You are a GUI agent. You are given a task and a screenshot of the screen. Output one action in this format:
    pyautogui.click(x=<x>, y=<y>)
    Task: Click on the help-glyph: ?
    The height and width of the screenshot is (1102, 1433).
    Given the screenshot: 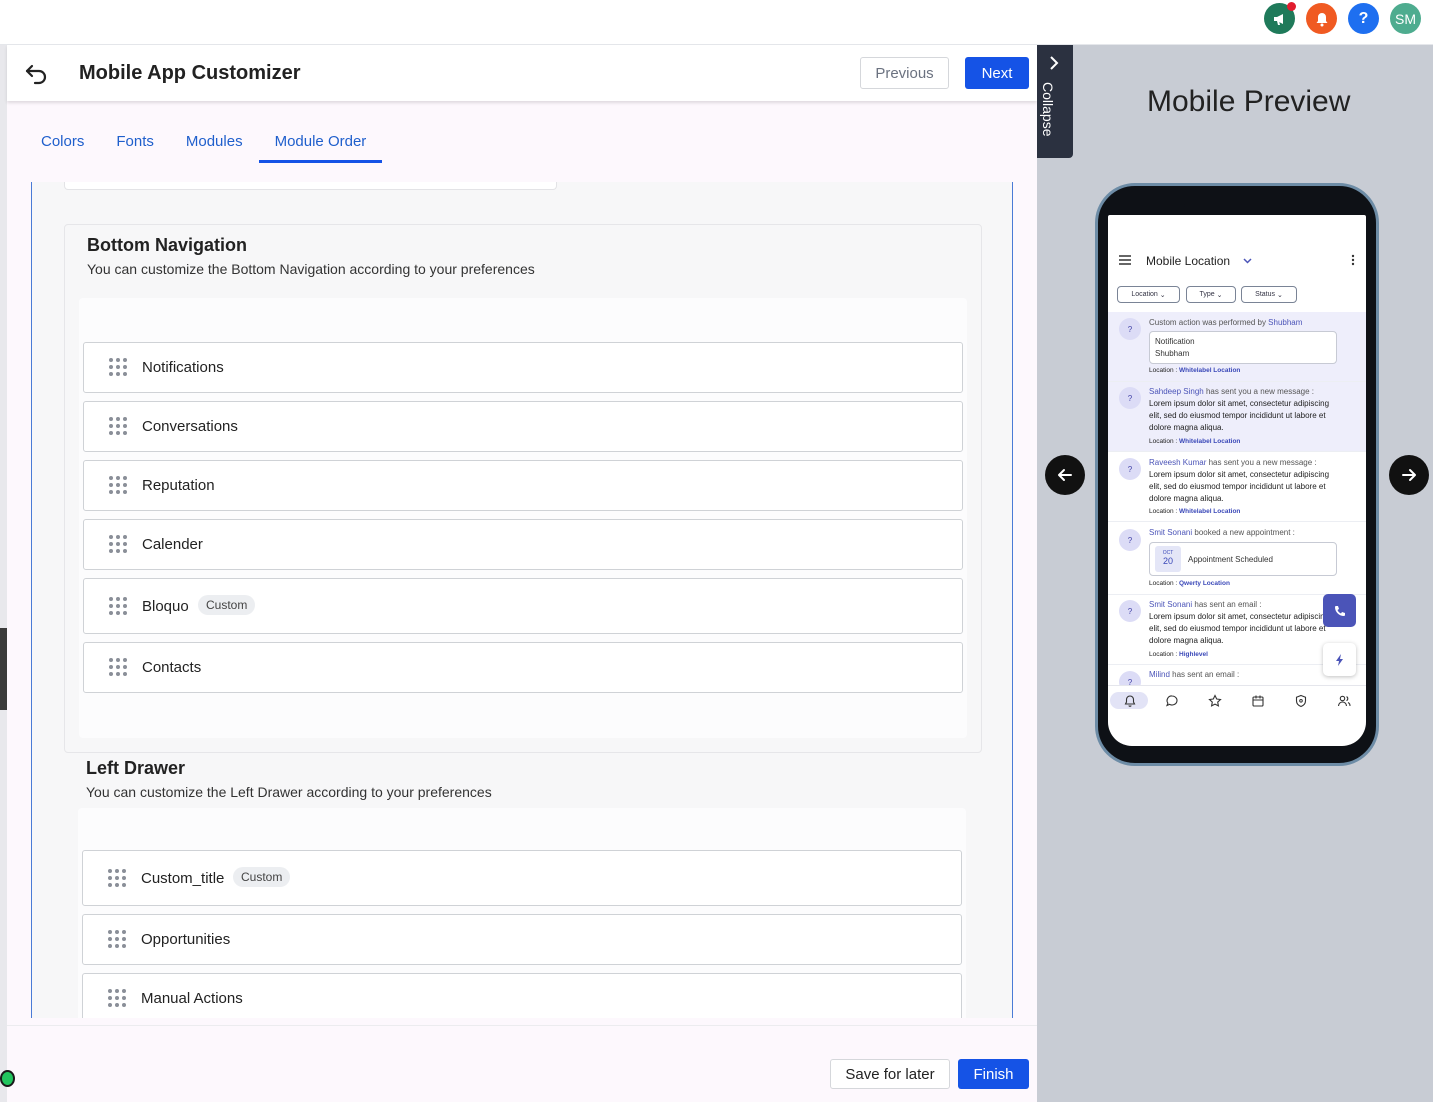 What is the action you would take?
    pyautogui.click(x=1363, y=18)
    